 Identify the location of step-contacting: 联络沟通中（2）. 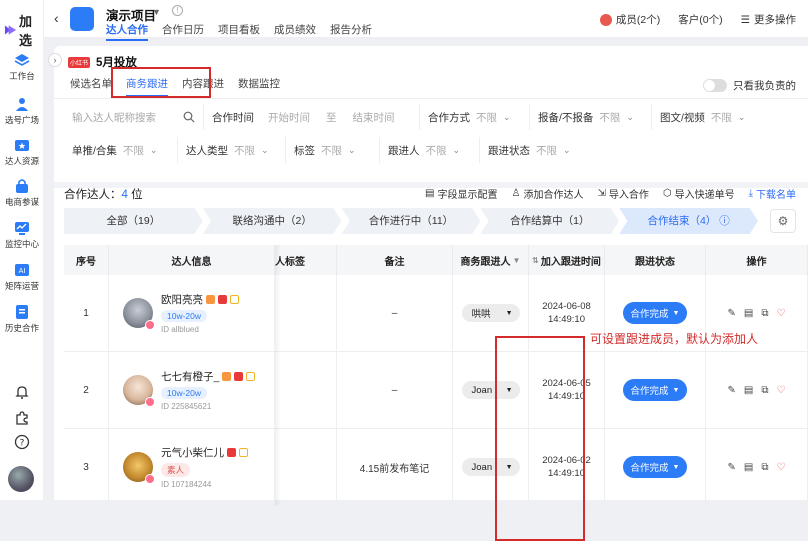
(272, 221).